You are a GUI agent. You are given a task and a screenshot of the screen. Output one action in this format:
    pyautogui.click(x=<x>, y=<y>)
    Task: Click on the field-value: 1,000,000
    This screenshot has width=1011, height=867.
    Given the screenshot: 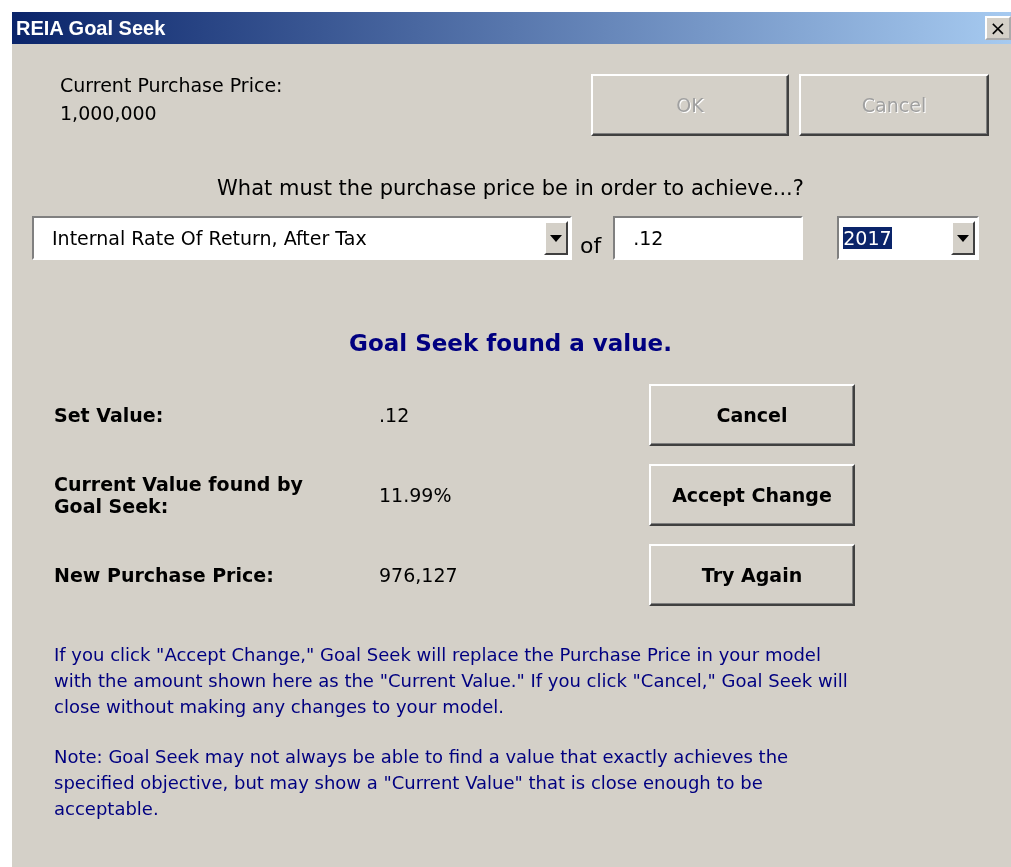 What is the action you would take?
    pyautogui.click(x=109, y=113)
    